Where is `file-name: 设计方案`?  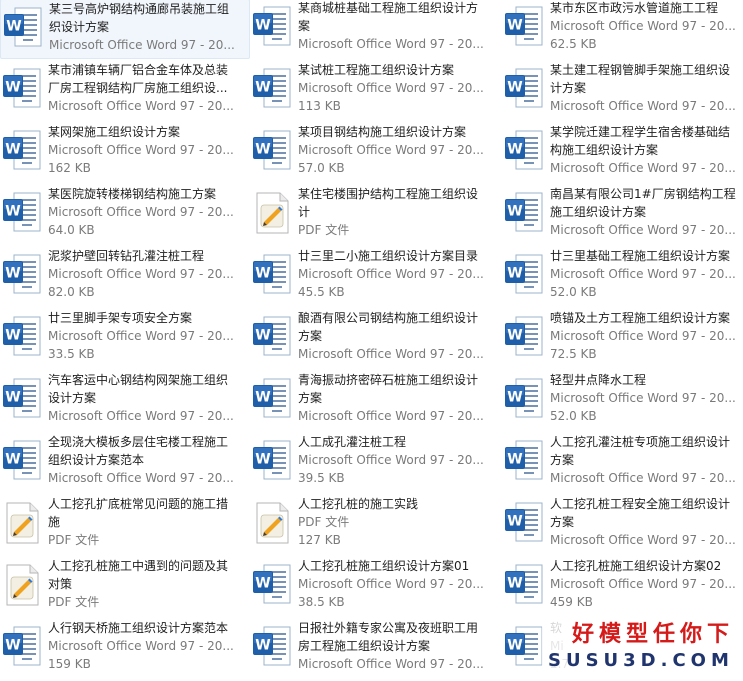 file-name: 设计方案 is located at coordinates (72, 398).